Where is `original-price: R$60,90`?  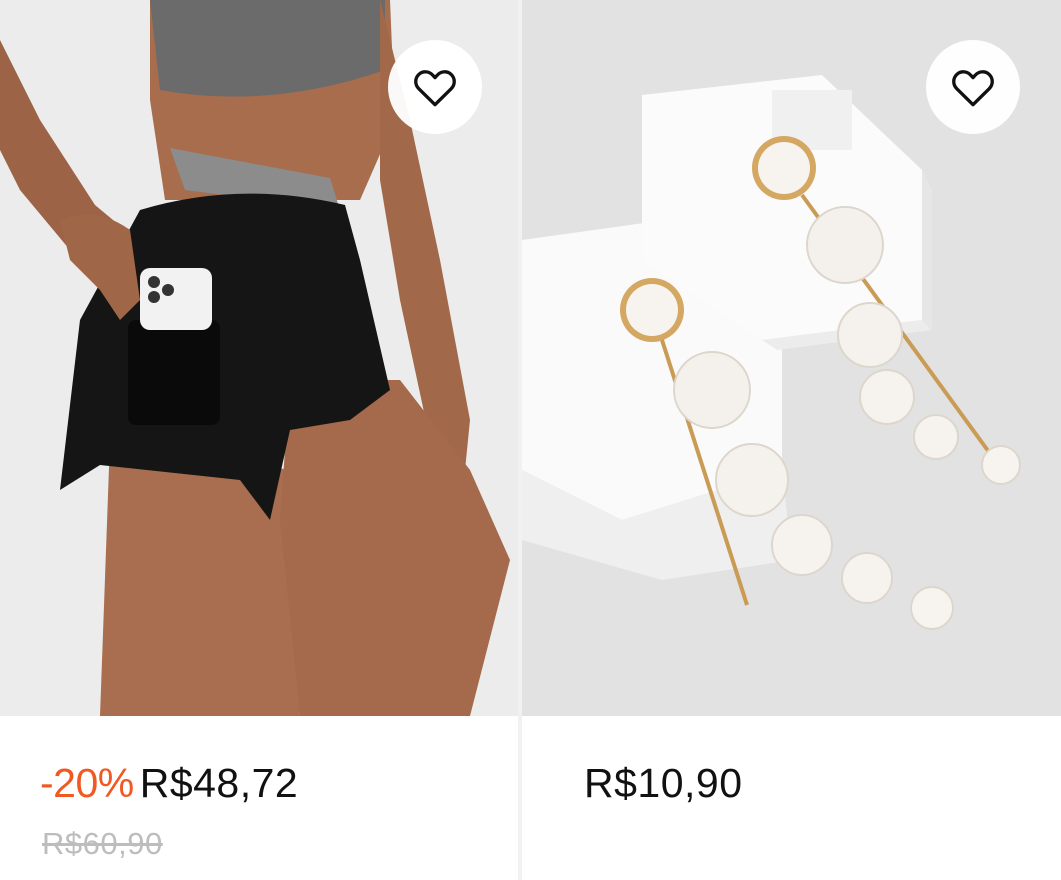
original-price: R$60,90 is located at coordinates (102, 843).